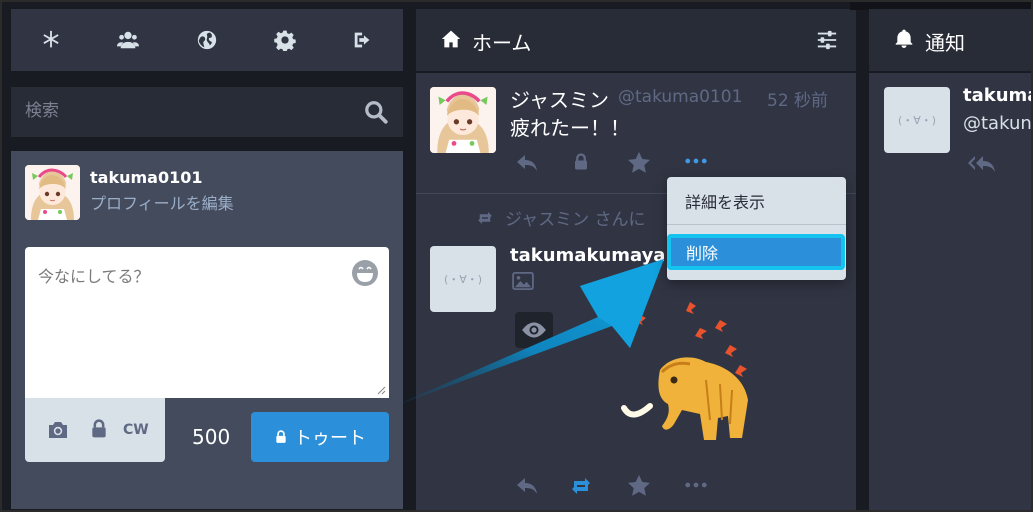 This screenshot has width=1033, height=512. What do you see at coordinates (188, 318) in the screenshot?
I see `compose-textarea` at bounding box center [188, 318].